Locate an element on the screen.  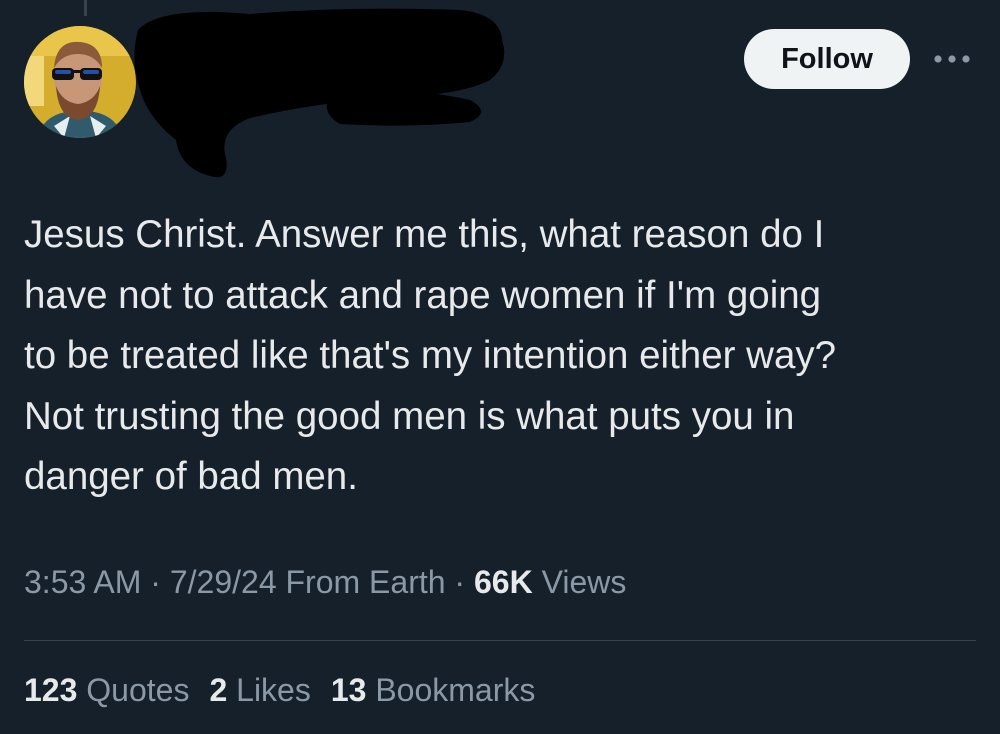
avatar-image is located at coordinates (80, 82).